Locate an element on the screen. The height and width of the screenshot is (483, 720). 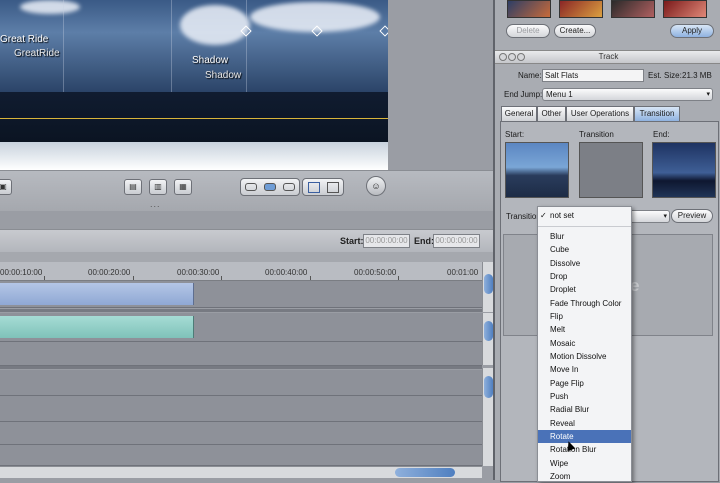
safe-area-button: ▦ is located at coordinates (183, 187).